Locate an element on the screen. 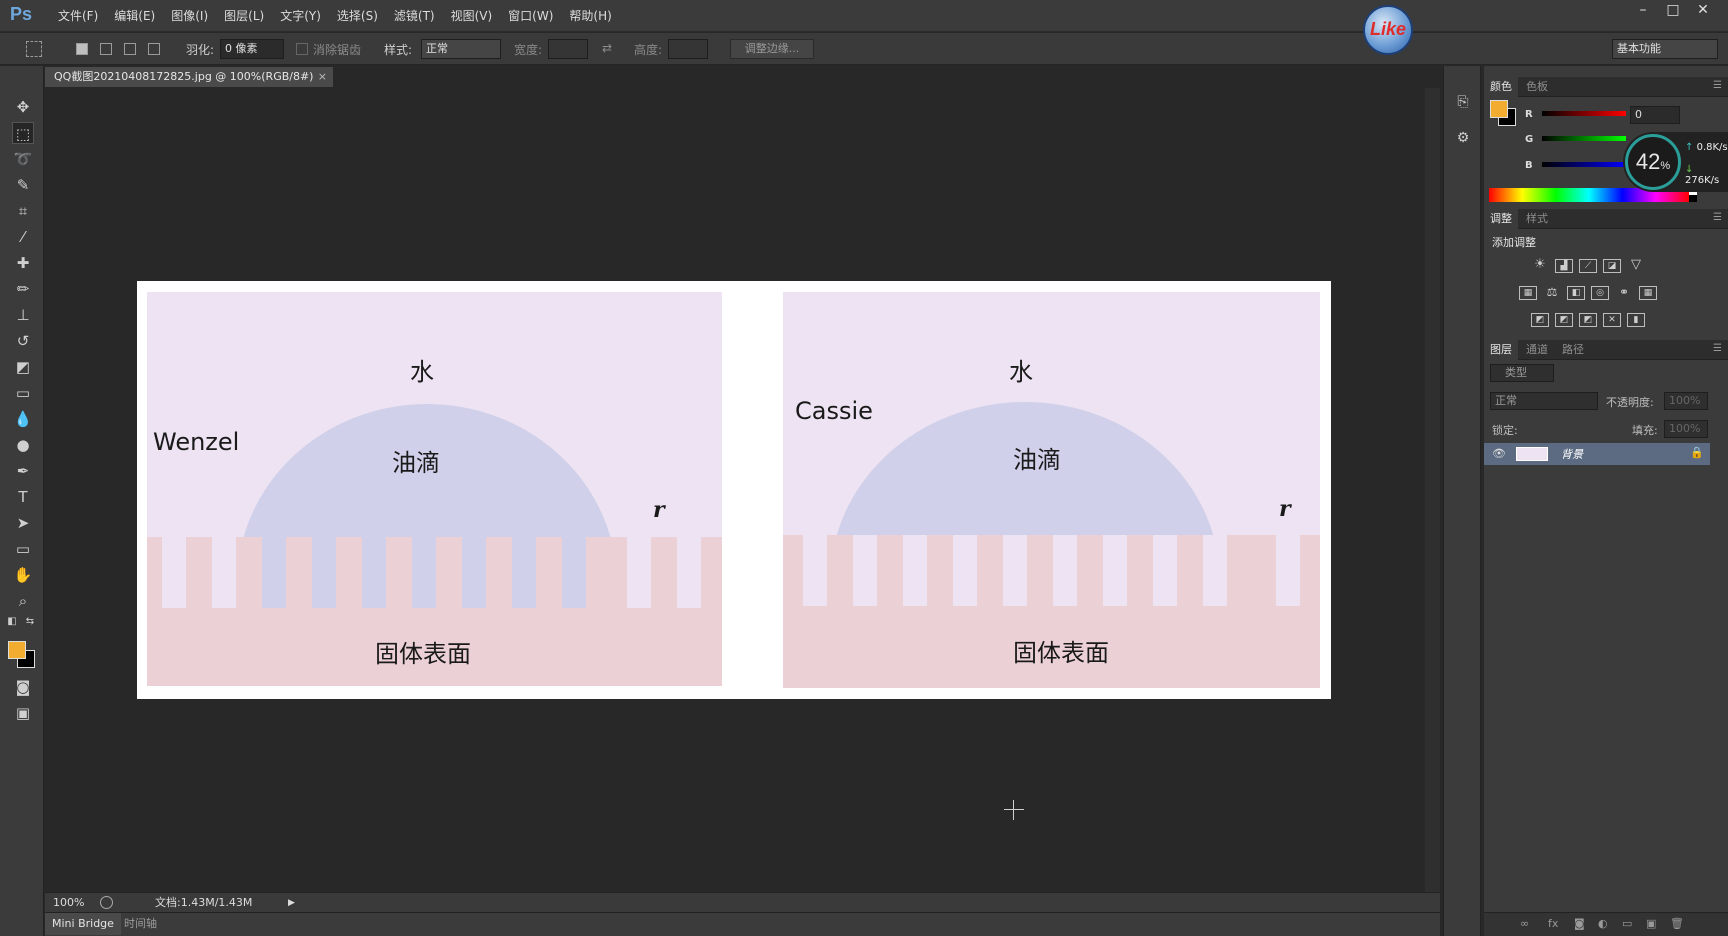 Image resolution: width=1728 pixels, height=936 pixels. tab-layers: 图层 is located at coordinates (1501, 350).